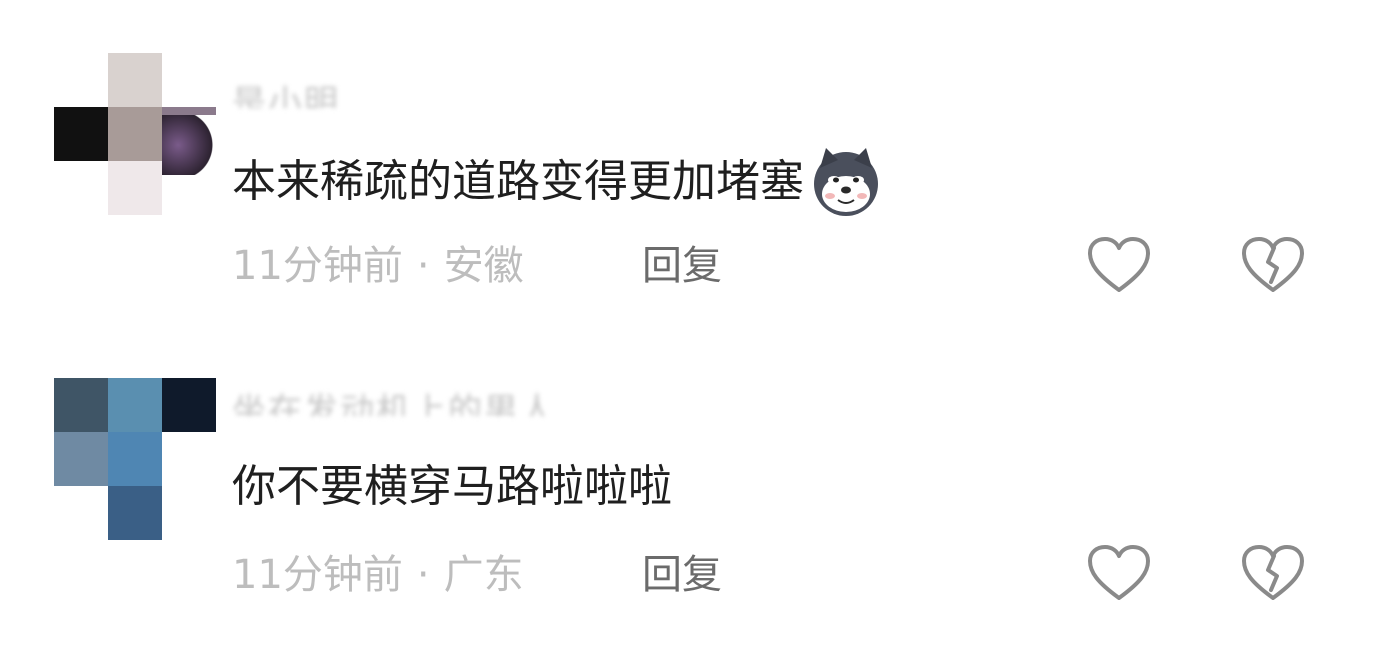  I want to click on comment-body: 你不要横穿马路啦啦啦, so click(452, 486).